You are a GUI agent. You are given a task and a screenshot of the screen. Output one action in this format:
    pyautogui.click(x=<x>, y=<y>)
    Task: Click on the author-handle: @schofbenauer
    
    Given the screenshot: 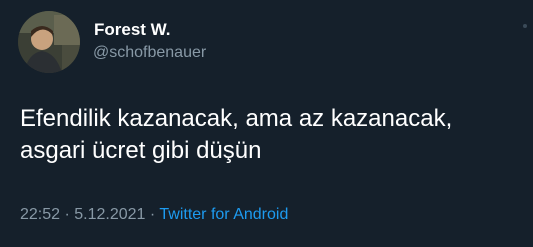 What is the action you would take?
    pyautogui.click(x=149, y=53)
    